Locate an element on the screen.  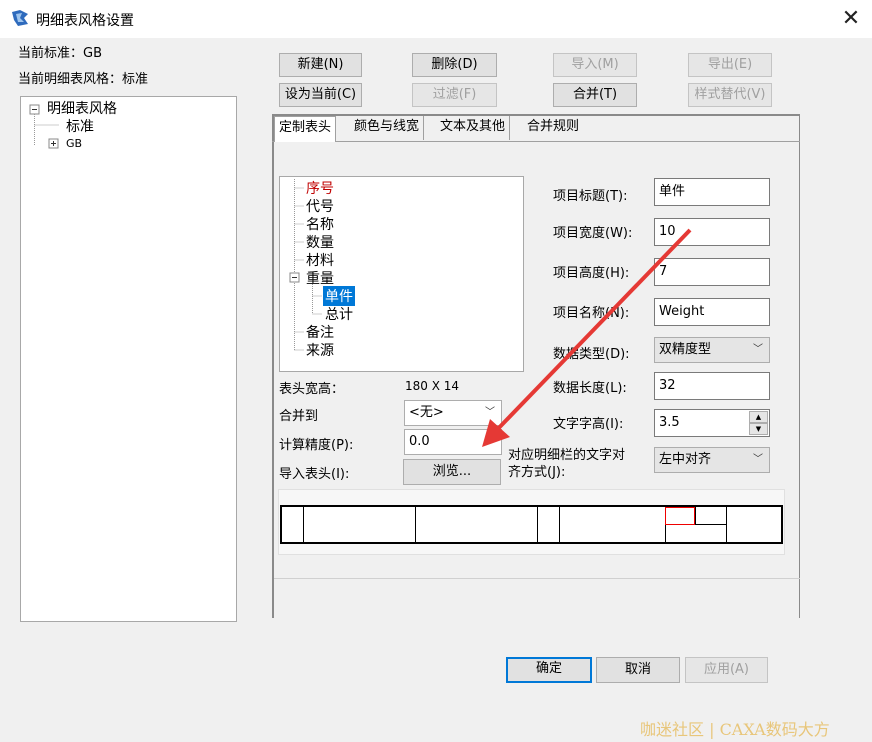
header-item-total: 总计 is located at coordinates (339, 314).